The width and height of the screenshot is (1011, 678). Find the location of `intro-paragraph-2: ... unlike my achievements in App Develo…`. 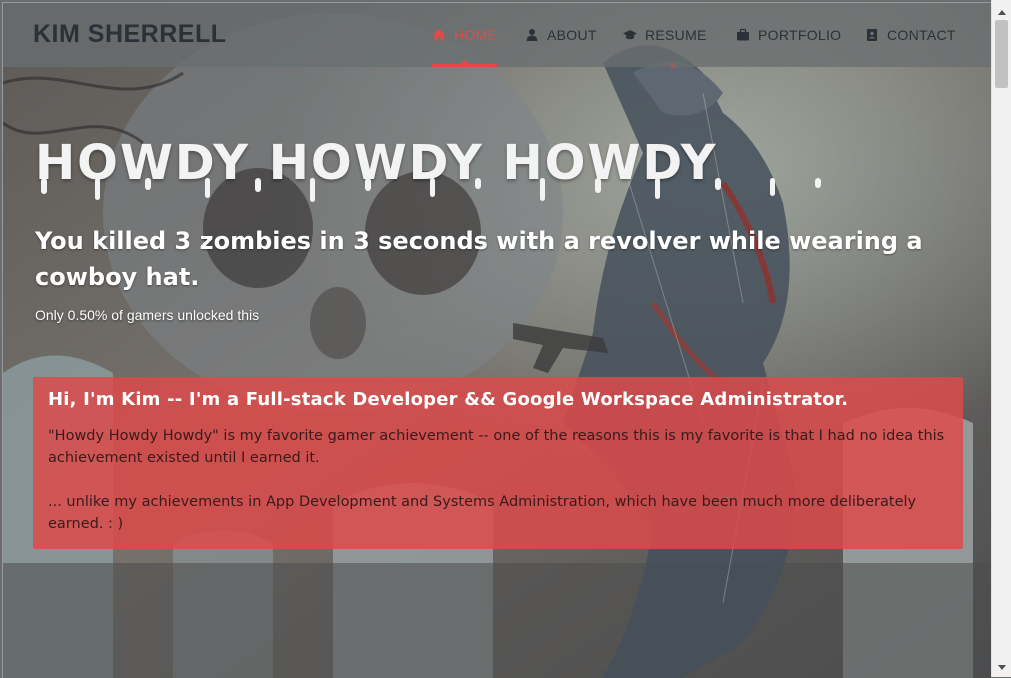

intro-paragraph-2: ... unlike my achievements in App Develo… is located at coordinates (482, 513).